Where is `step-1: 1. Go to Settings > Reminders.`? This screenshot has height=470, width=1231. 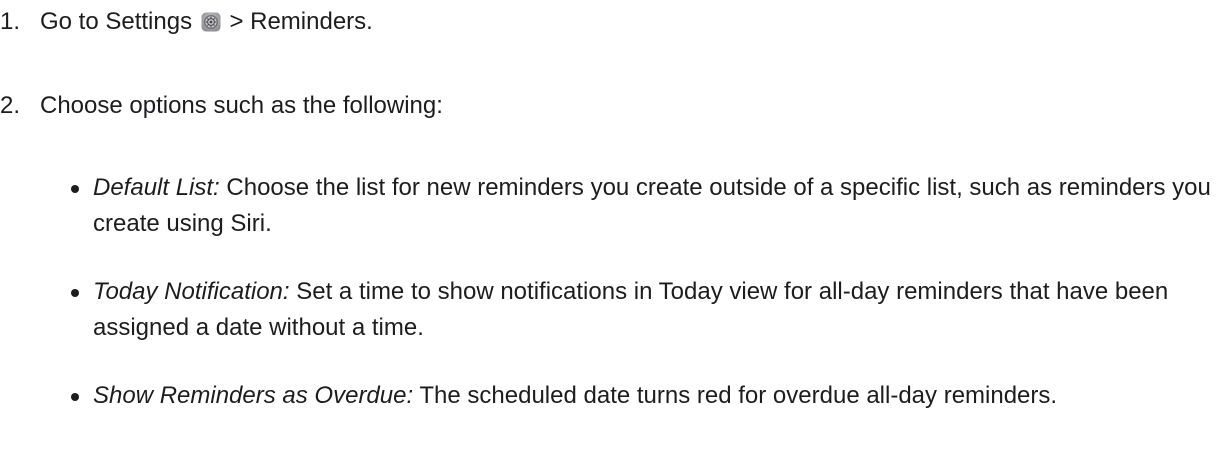
step-1: 1. Go to Settings > Reminders. is located at coordinates (186, 22).